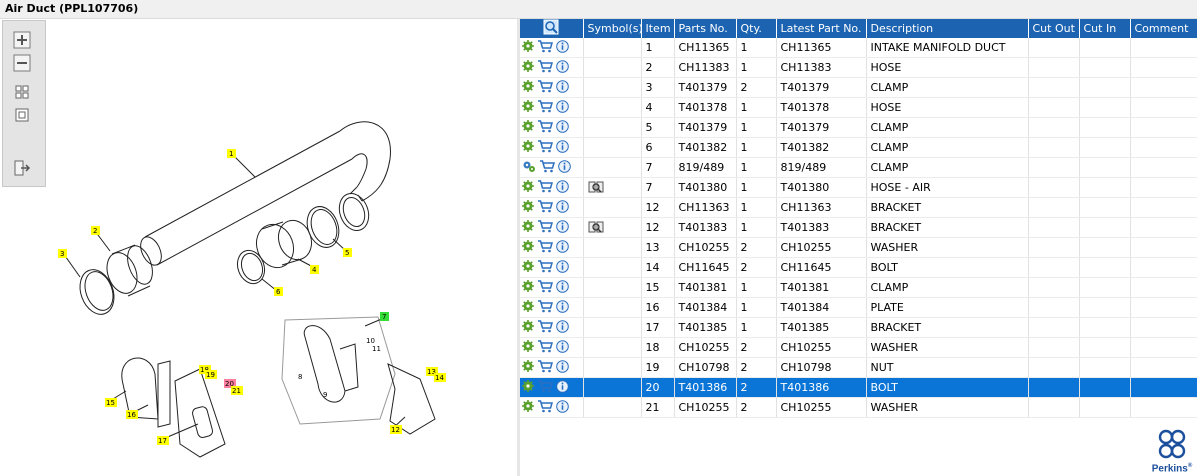 The image size is (1197, 476). Describe the element at coordinates (858, 307) in the screenshot. I see `table-row: 16 T401384 1 T401384 PLATE` at that location.